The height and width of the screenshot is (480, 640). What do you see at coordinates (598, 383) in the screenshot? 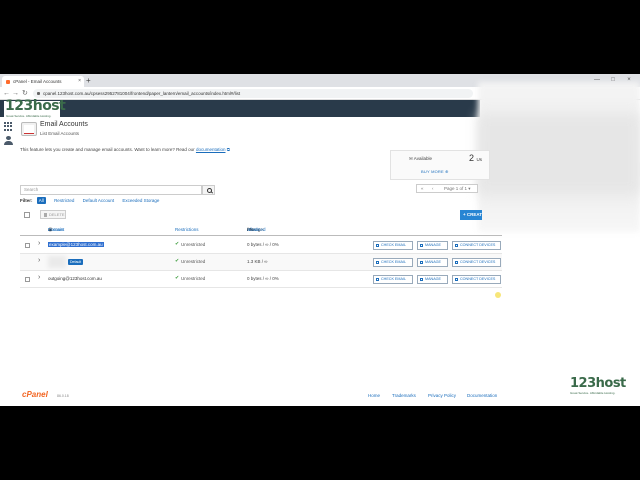
I see `footer-brand-text: 123host` at bounding box center [598, 383].